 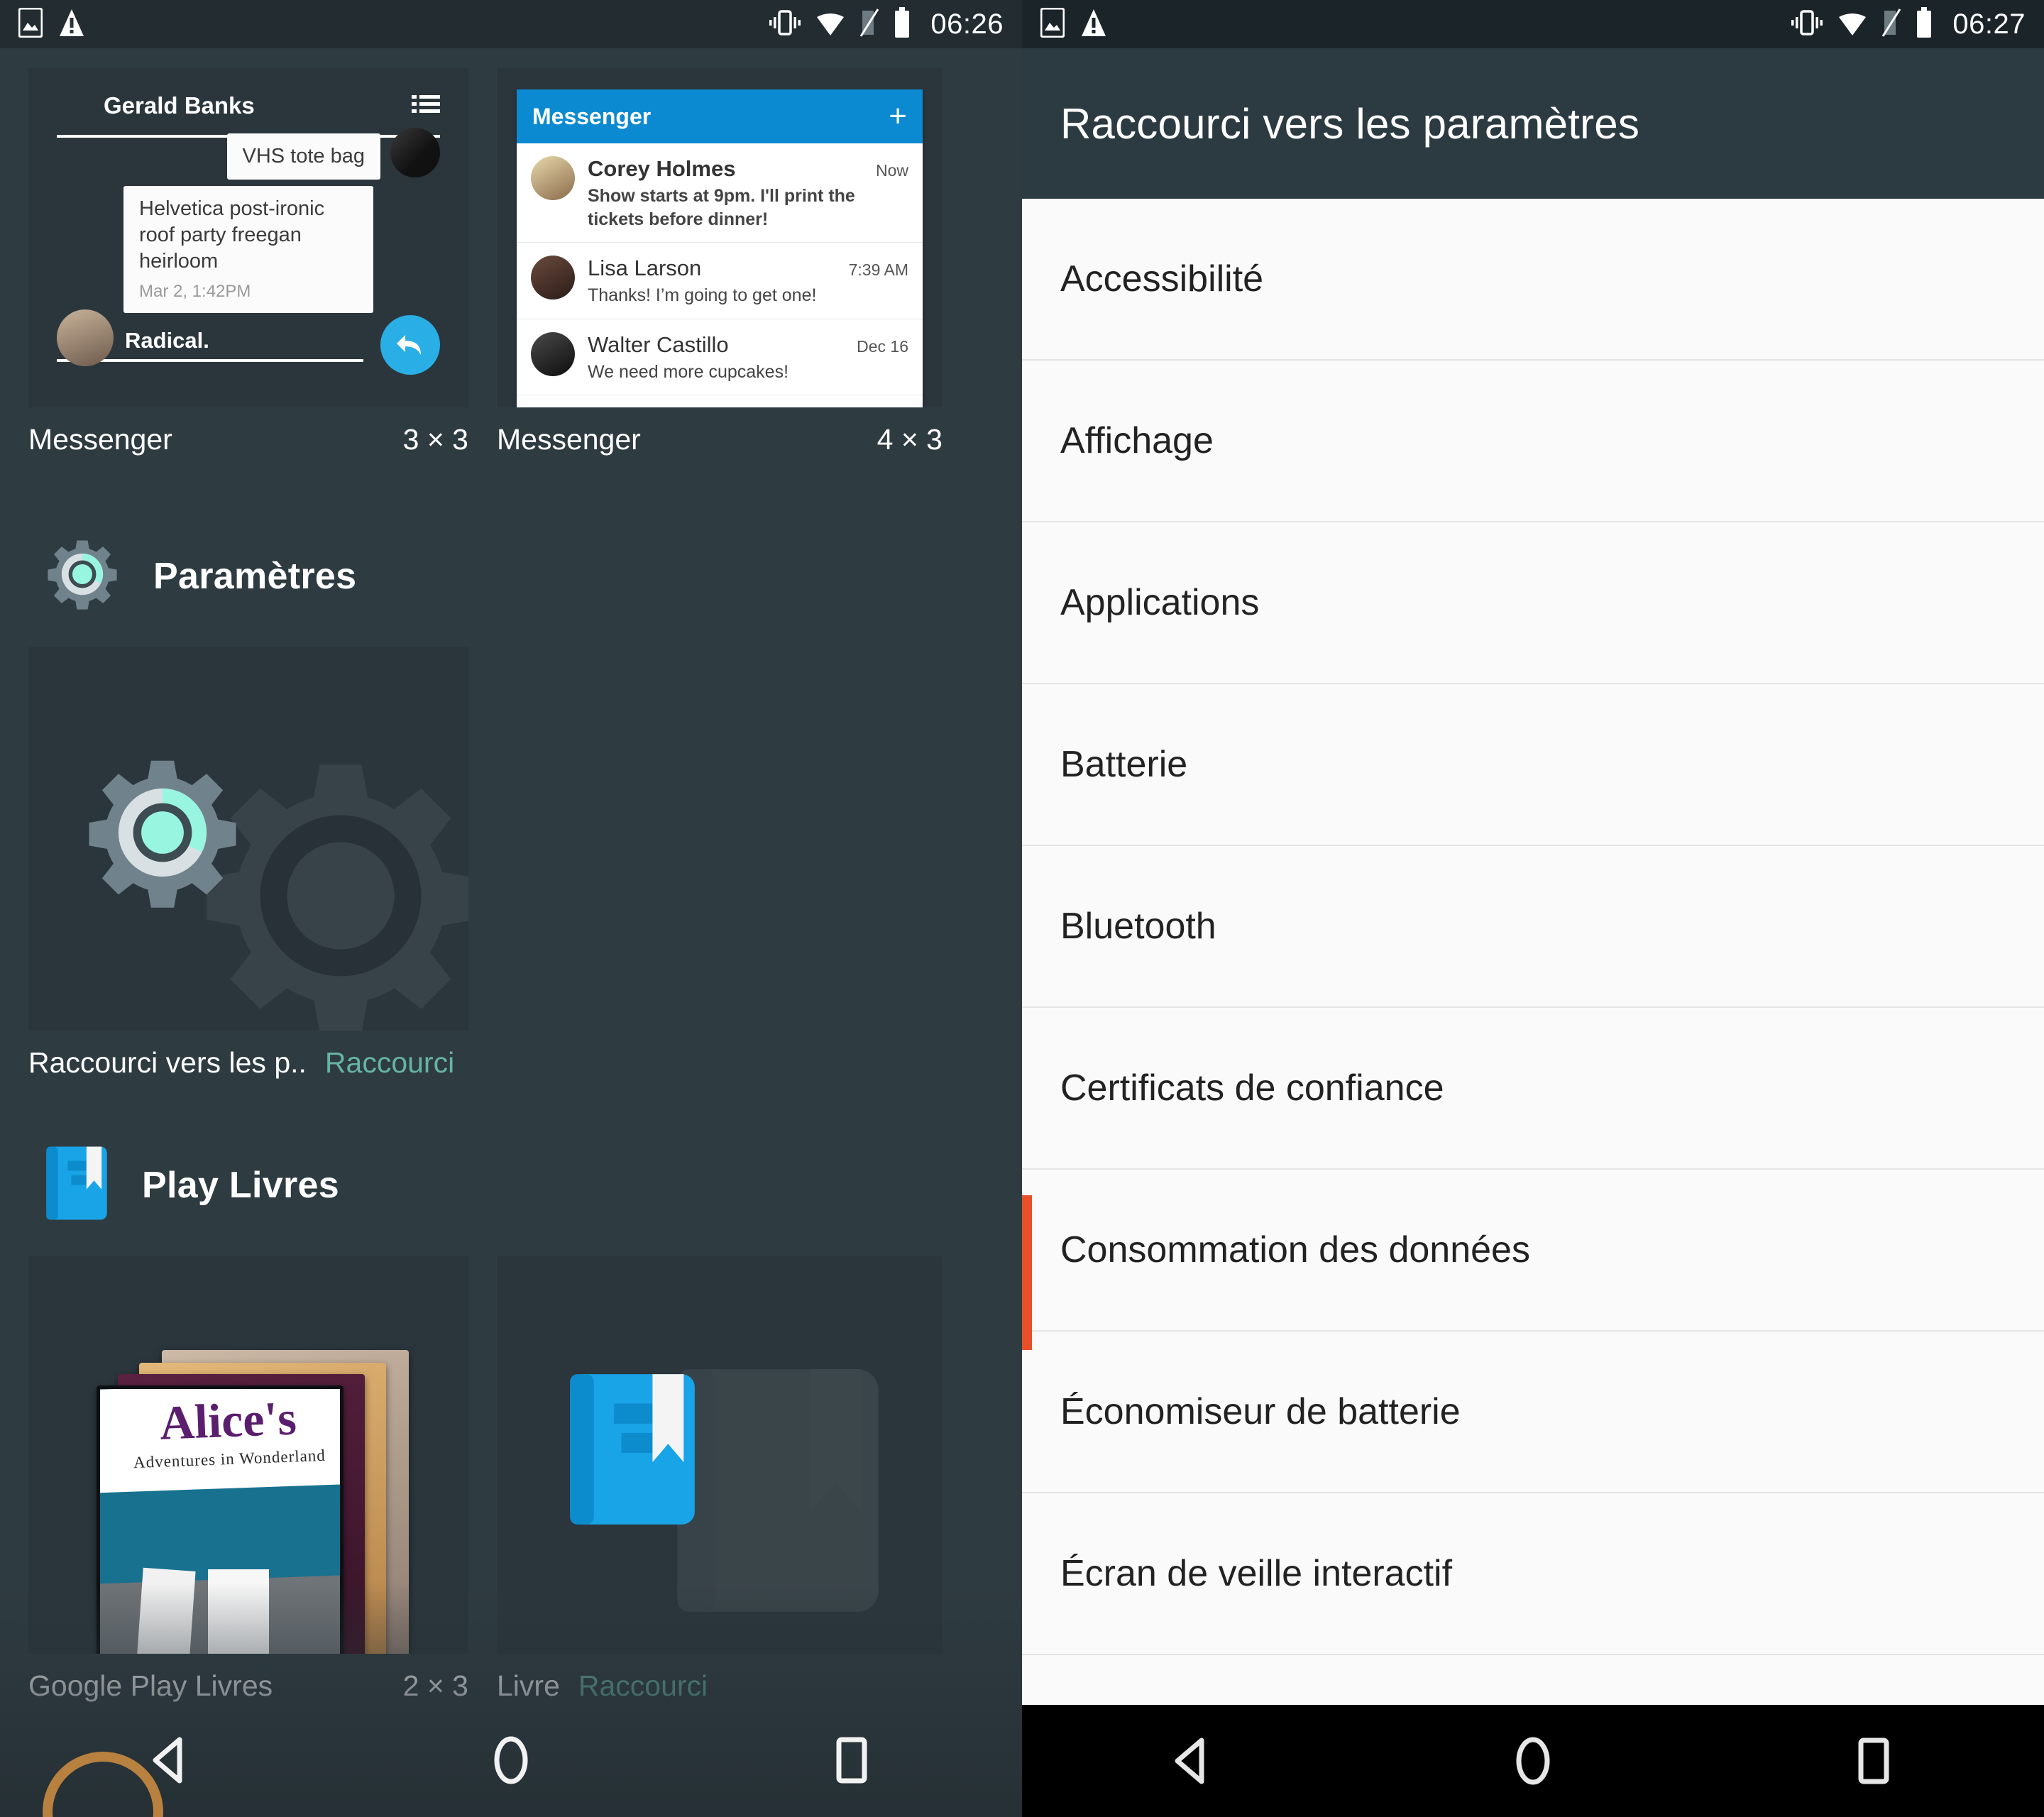 I want to click on page-title: Raccourci vers les paramètres, so click(x=1350, y=123).